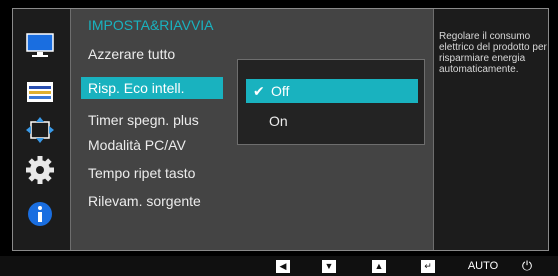 The height and width of the screenshot is (276, 558). Describe the element at coordinates (332, 91) in the screenshot. I see `option-off: ✔ Off` at that location.